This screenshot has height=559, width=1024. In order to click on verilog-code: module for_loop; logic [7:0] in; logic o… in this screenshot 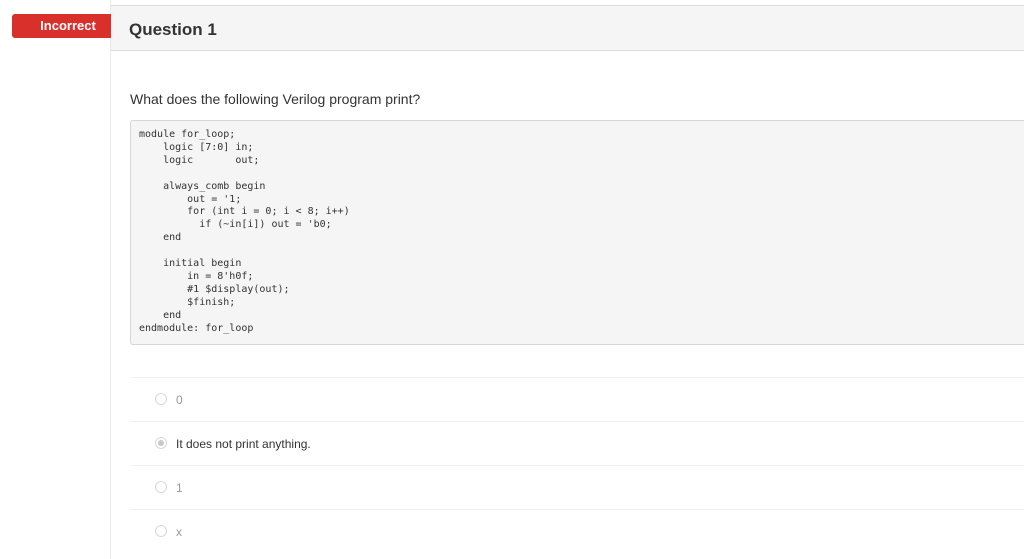, I will do `click(244, 231)`.